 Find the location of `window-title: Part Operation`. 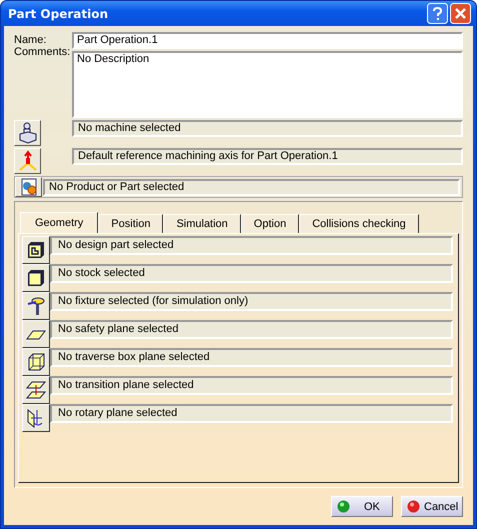

window-title: Part Operation is located at coordinates (58, 13).